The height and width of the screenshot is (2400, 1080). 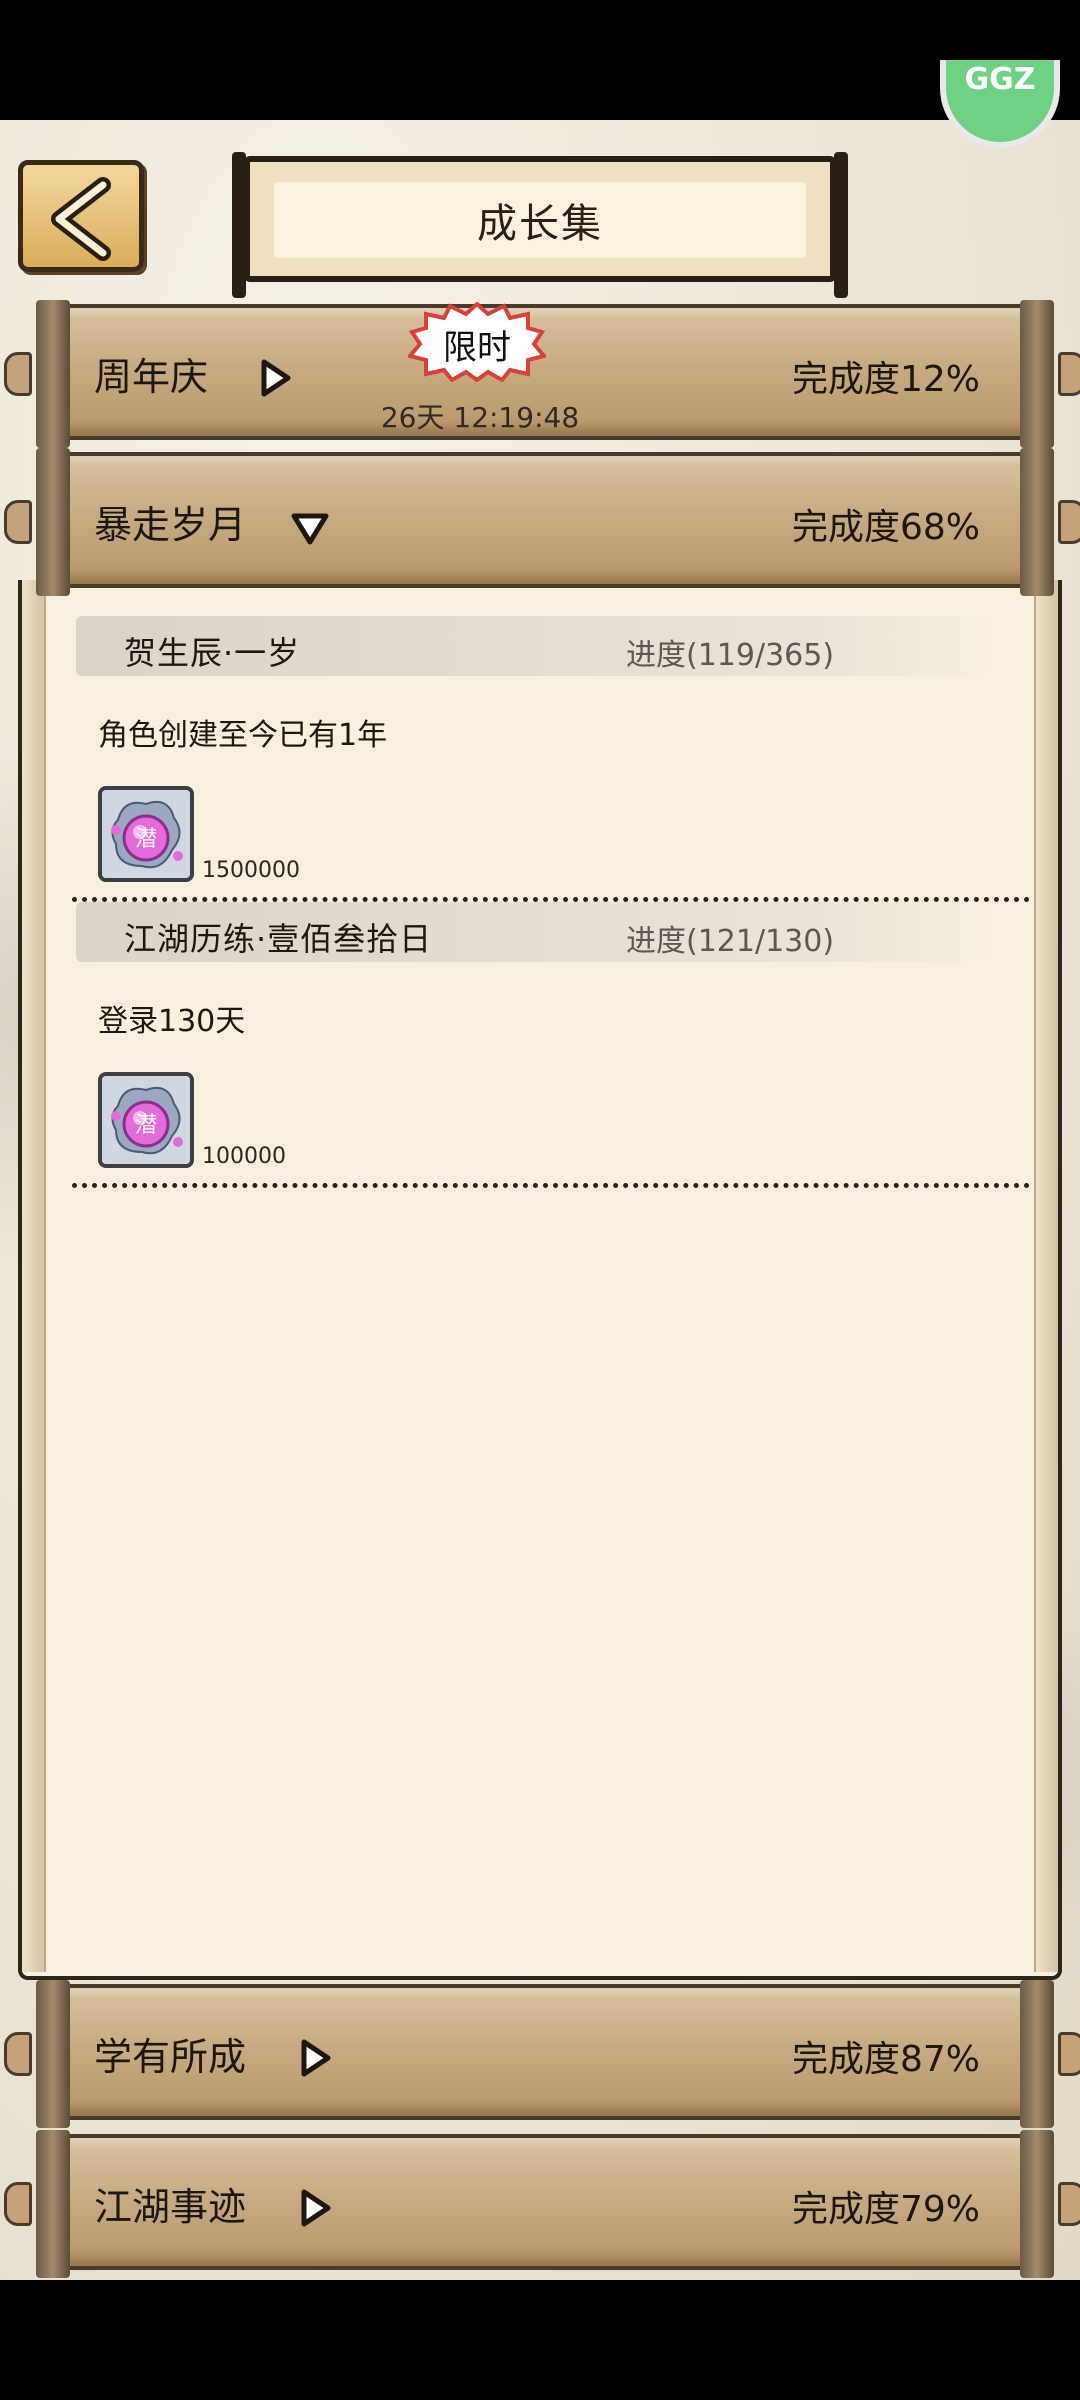 I want to click on category-progress: 完成度68%, so click(x=885, y=527).